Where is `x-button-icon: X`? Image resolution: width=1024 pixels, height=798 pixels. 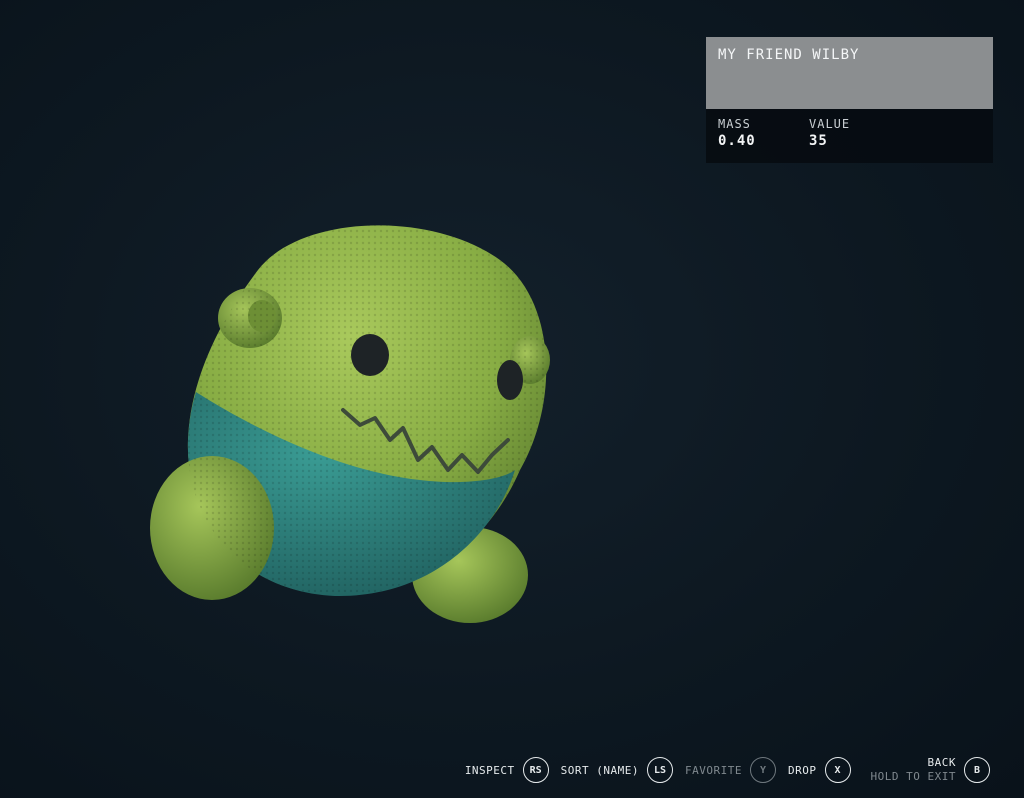 x-button-icon: X is located at coordinates (837, 770).